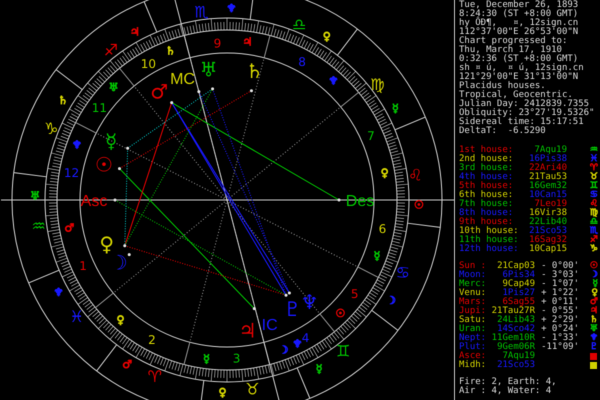 Image resolution: width=600 pixels, height=400 pixels. Describe the element at coordinates (515, 365) in the screenshot. I see `body-position: 21Sco53` at that location.